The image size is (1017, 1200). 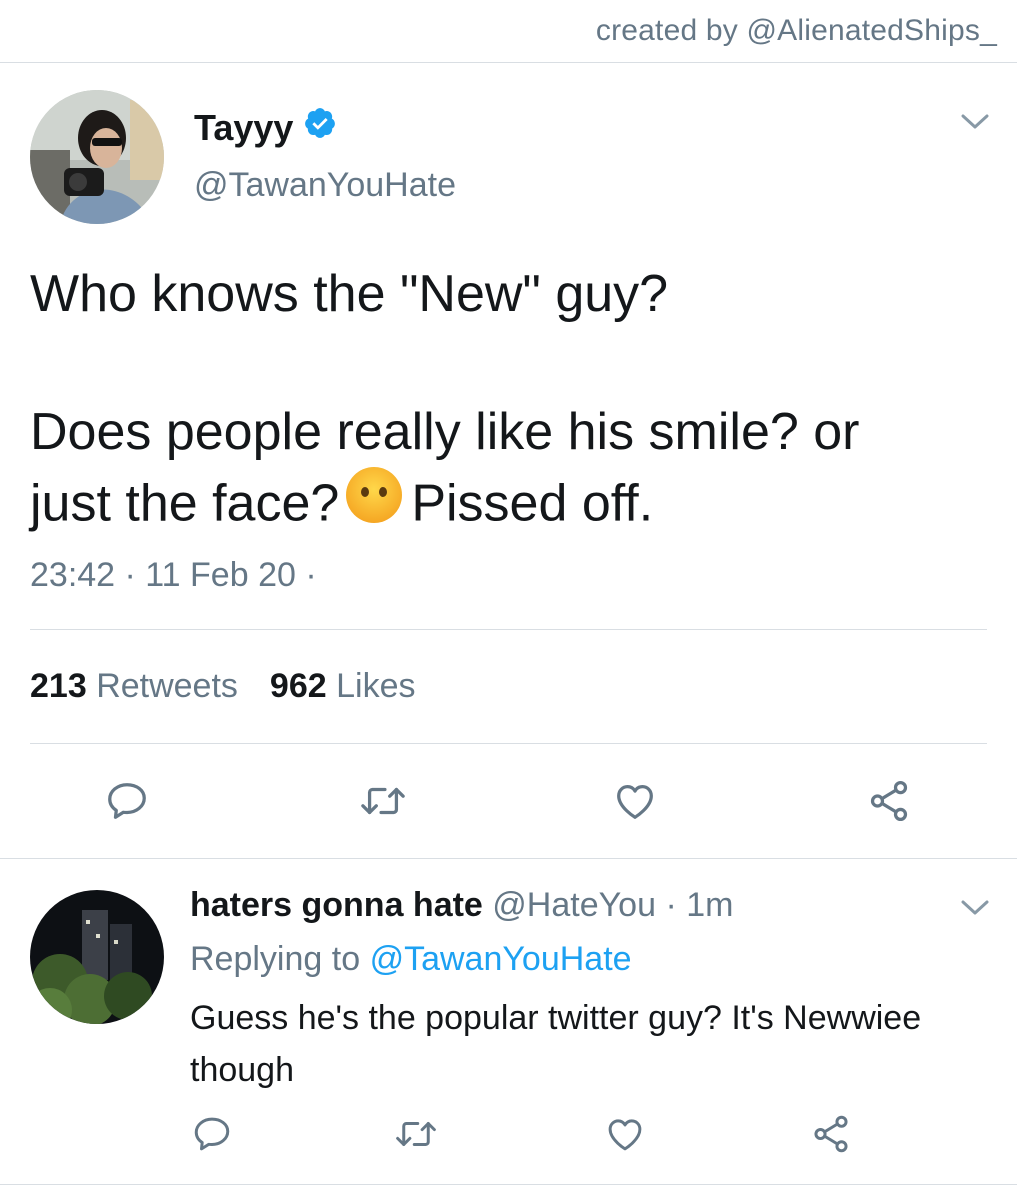 I want to click on tweet-timestamp: 23:42 · 11 Feb 20 ·, so click(x=173, y=575).